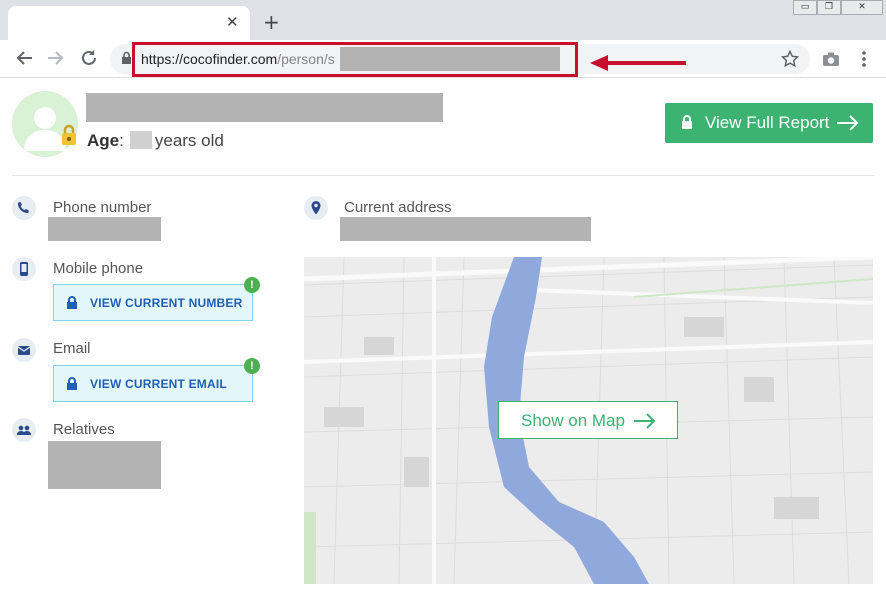 Image resolution: width=886 pixels, height=596 pixels. I want to click on annotation-arrow-icon, so click(638, 63).